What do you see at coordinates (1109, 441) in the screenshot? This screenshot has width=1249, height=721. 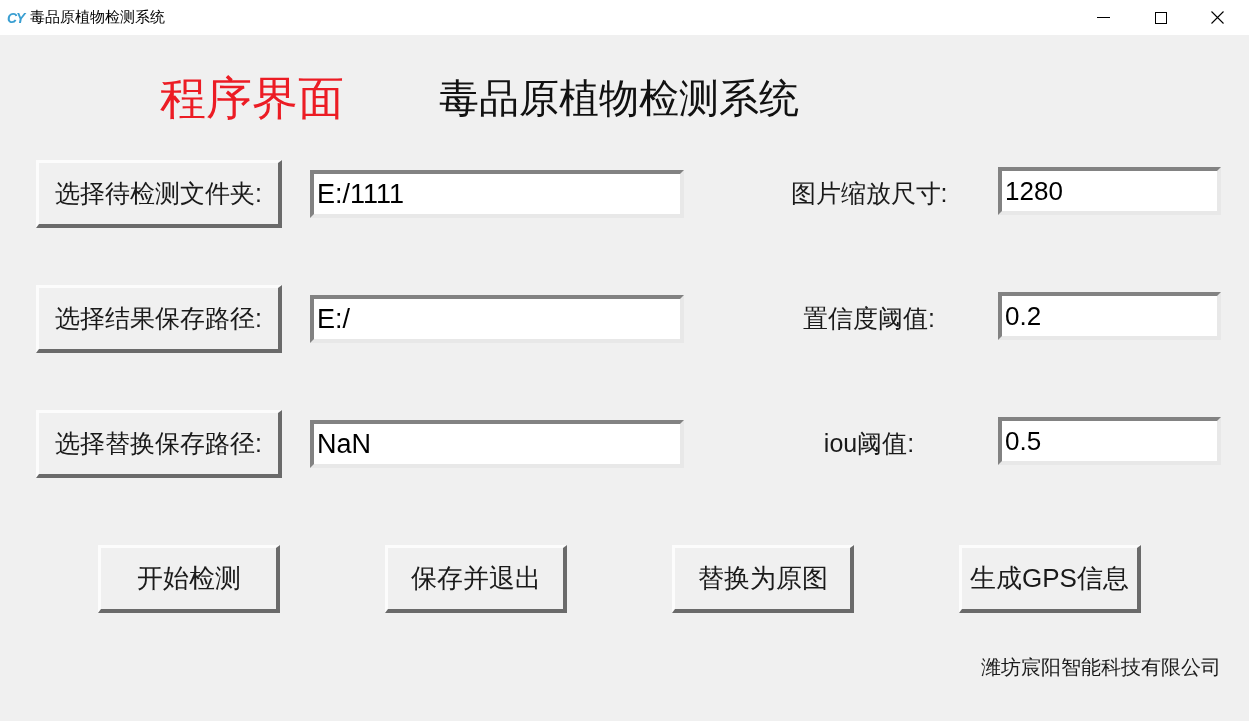 I see `setting-field: 0.5` at bounding box center [1109, 441].